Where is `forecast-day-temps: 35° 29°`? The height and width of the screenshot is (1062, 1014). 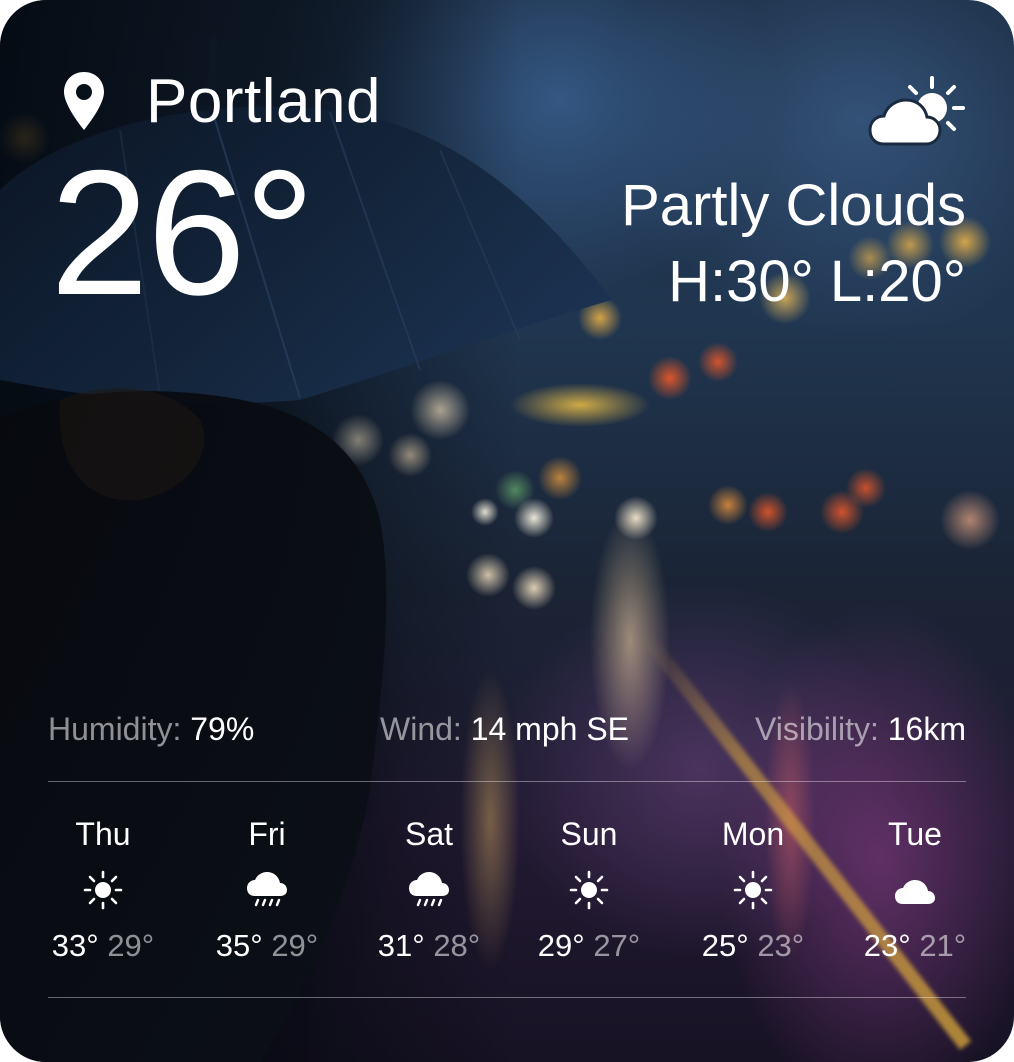 forecast-day-temps: 35° 29° is located at coordinates (267, 946).